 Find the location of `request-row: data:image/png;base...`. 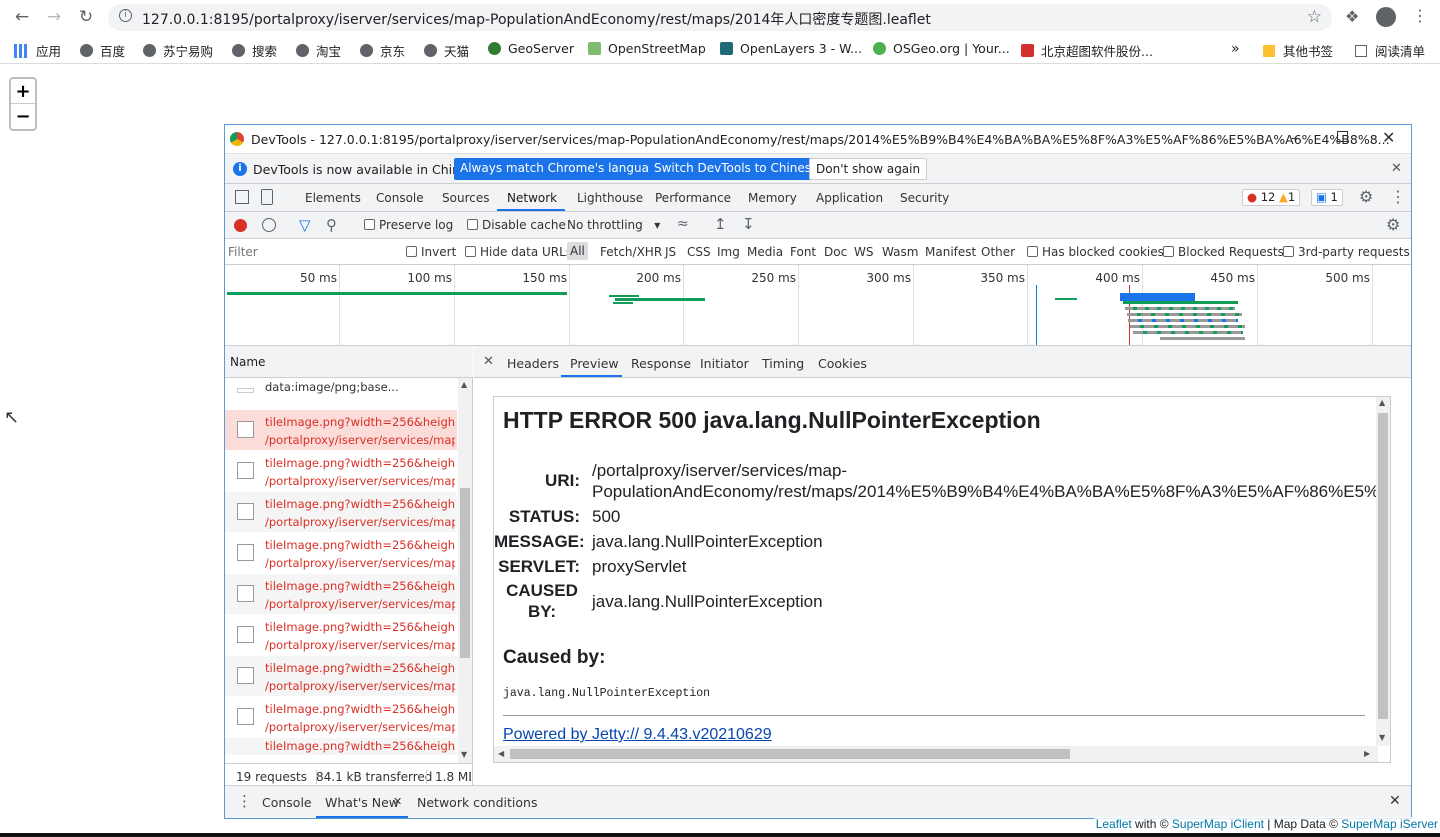

request-row: data:image/png;base... is located at coordinates (341, 394).